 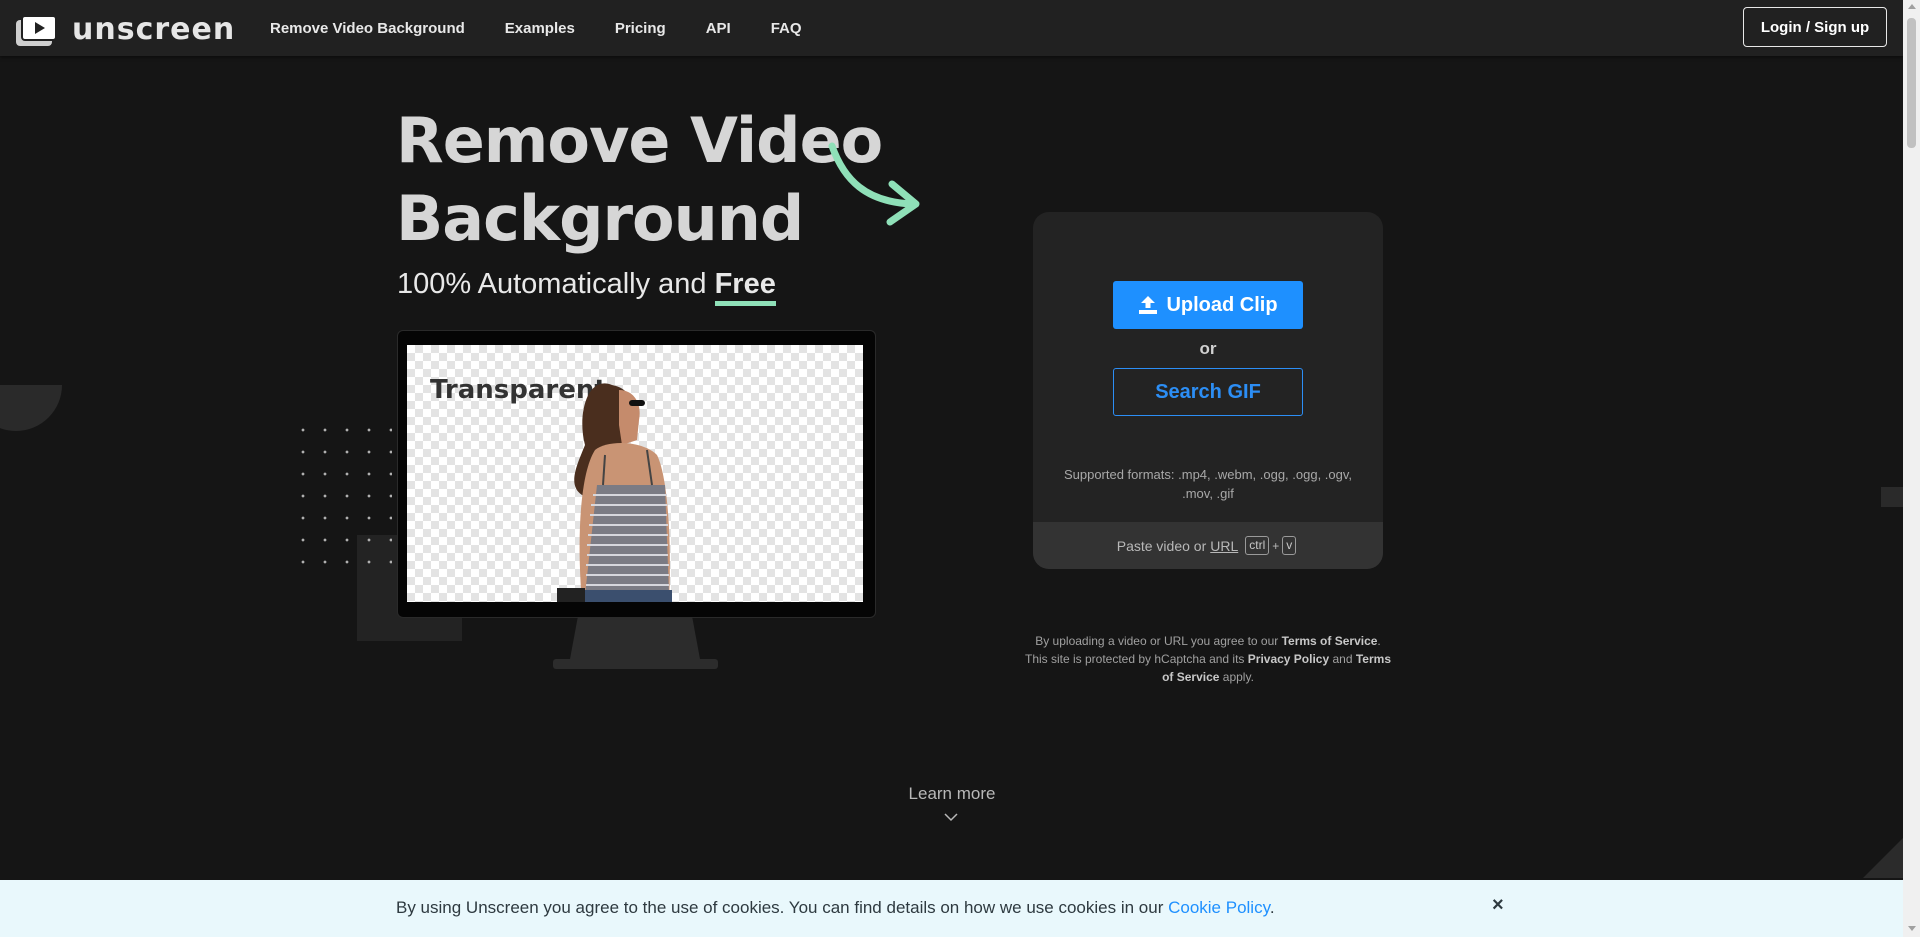 I want to click on hero-subtitle-free: Free, so click(x=745, y=287).